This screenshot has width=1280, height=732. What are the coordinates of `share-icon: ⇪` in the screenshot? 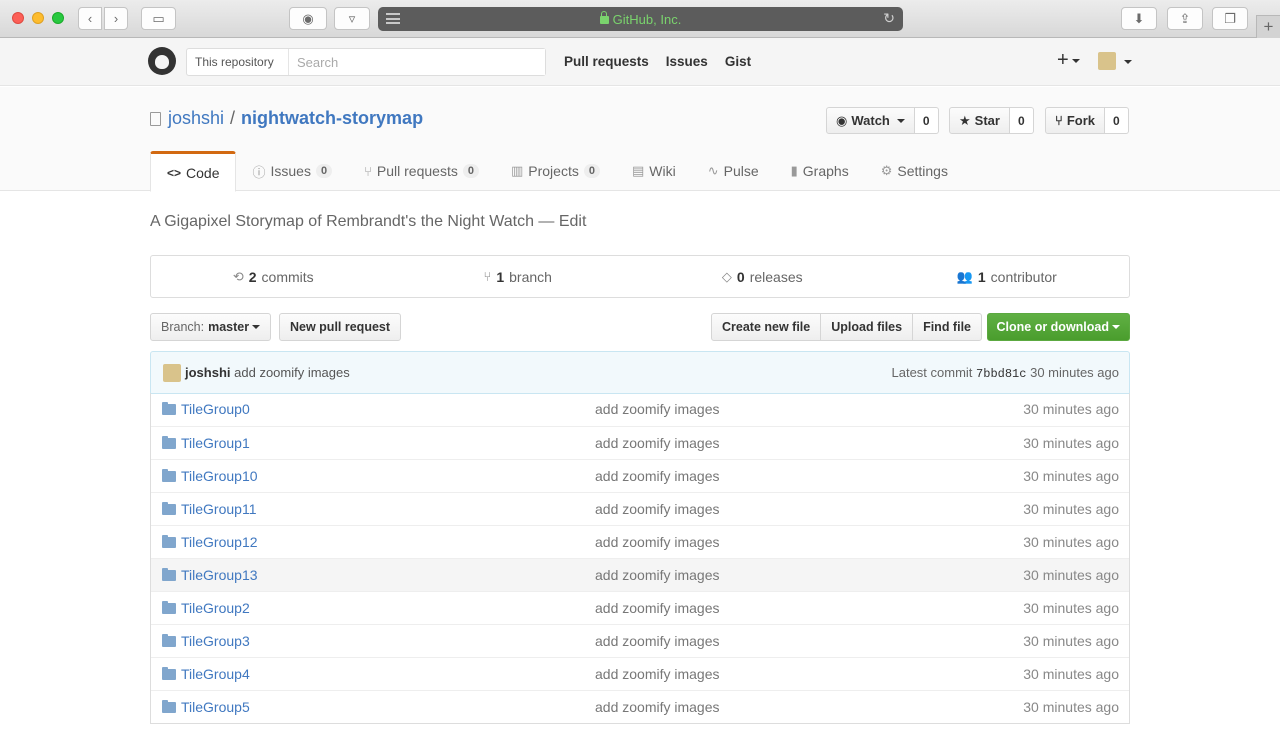 It's located at (1185, 18).